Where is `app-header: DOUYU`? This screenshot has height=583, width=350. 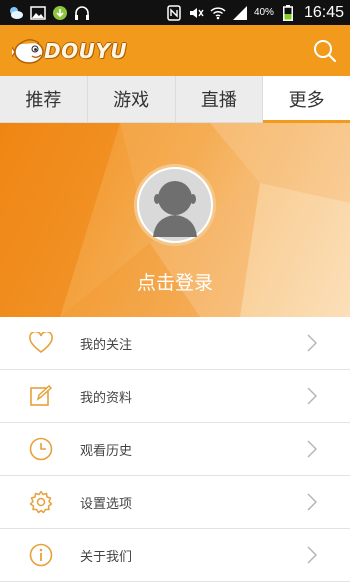 app-header: DOUYU is located at coordinates (175, 50).